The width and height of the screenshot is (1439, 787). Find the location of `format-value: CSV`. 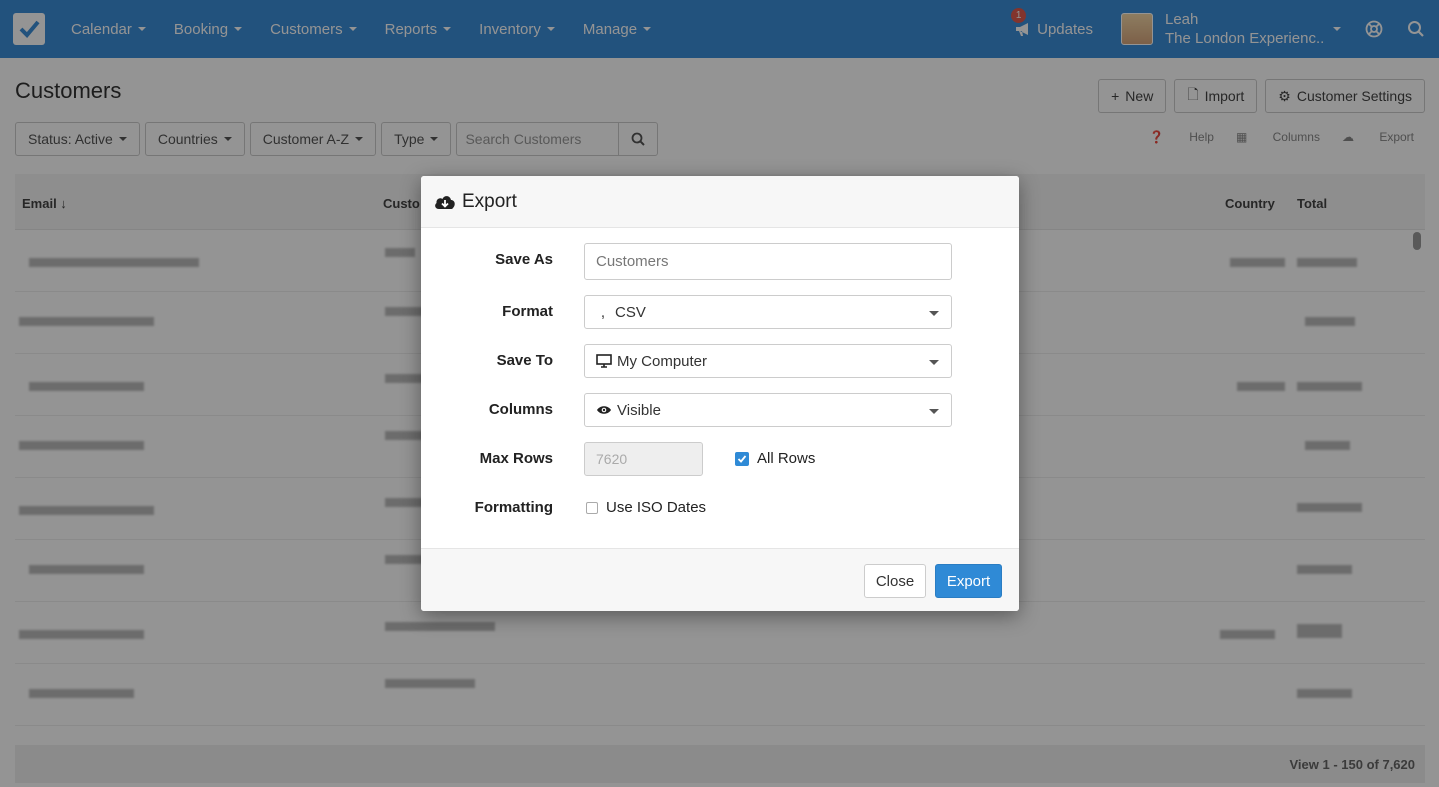

format-value: CSV is located at coordinates (630, 312).